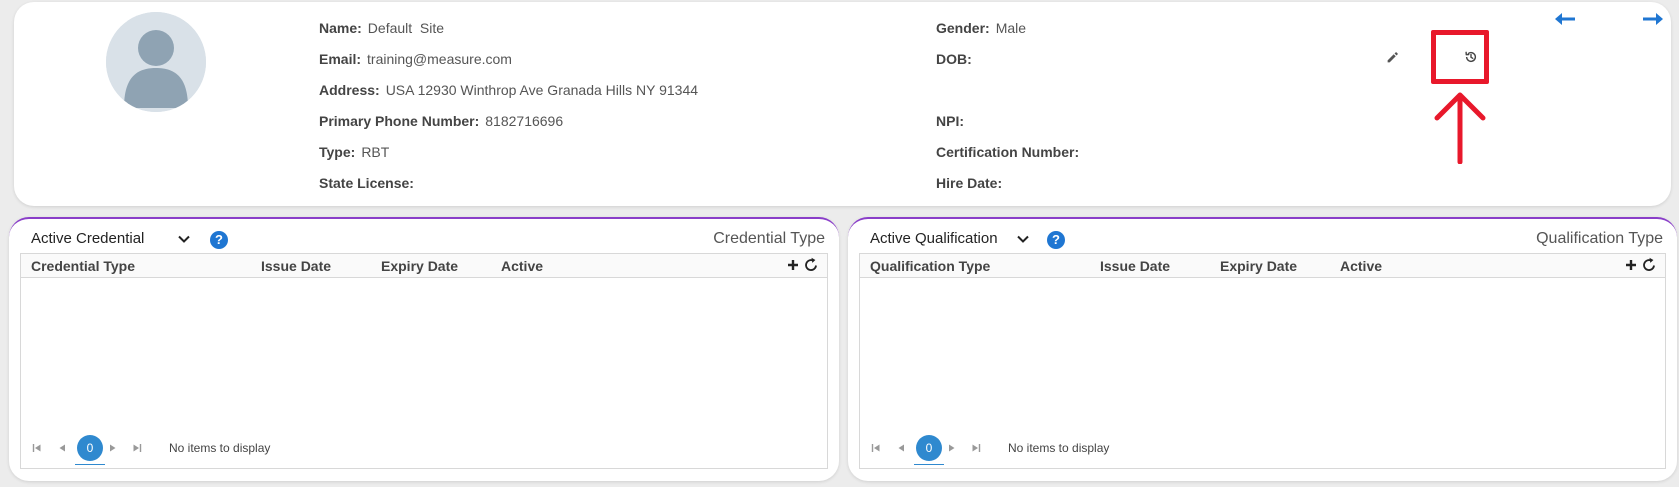 This screenshot has height=487, width=1679. What do you see at coordinates (1392, 57) in the screenshot?
I see `pencil-icon` at bounding box center [1392, 57].